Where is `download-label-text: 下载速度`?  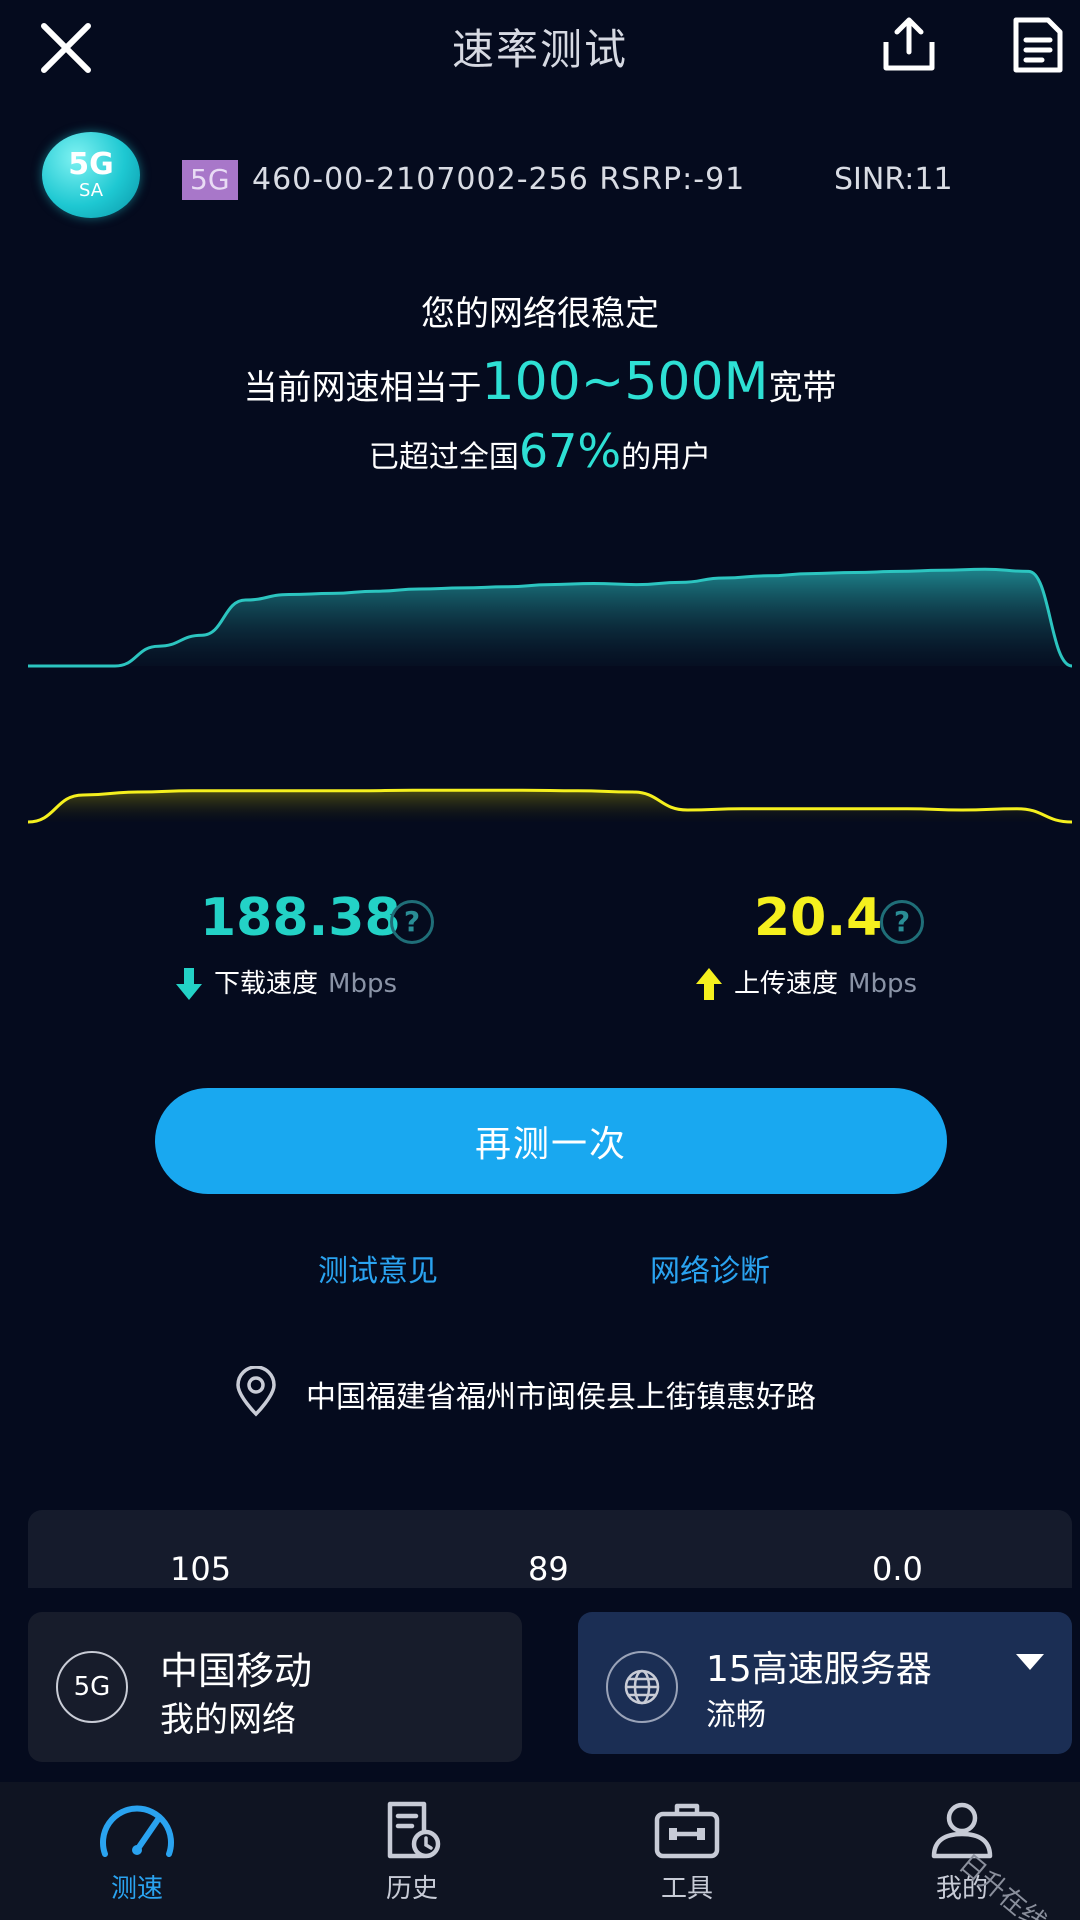 download-label-text: 下载速度 is located at coordinates (266, 984).